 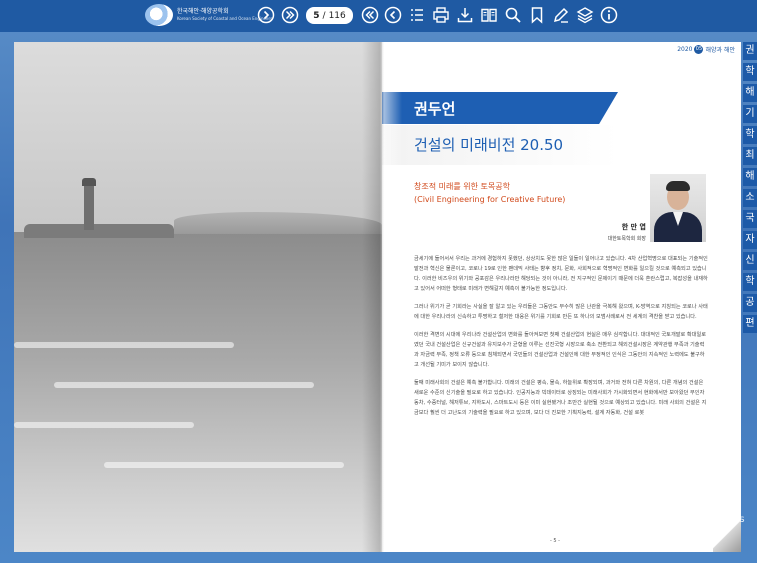 What do you see at coordinates (750, 240) in the screenshot?
I see `section-tab: 자` at bounding box center [750, 240].